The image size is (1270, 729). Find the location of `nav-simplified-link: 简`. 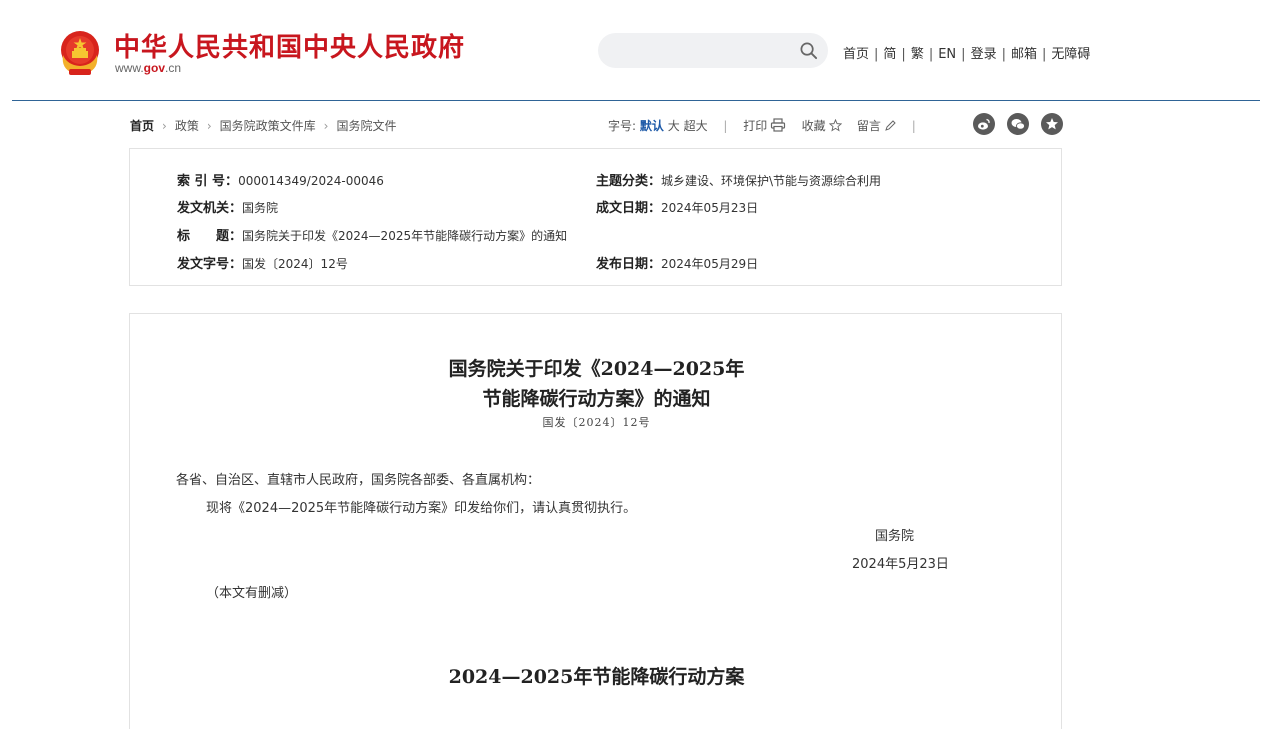

nav-simplified-link: 简 is located at coordinates (889, 54).